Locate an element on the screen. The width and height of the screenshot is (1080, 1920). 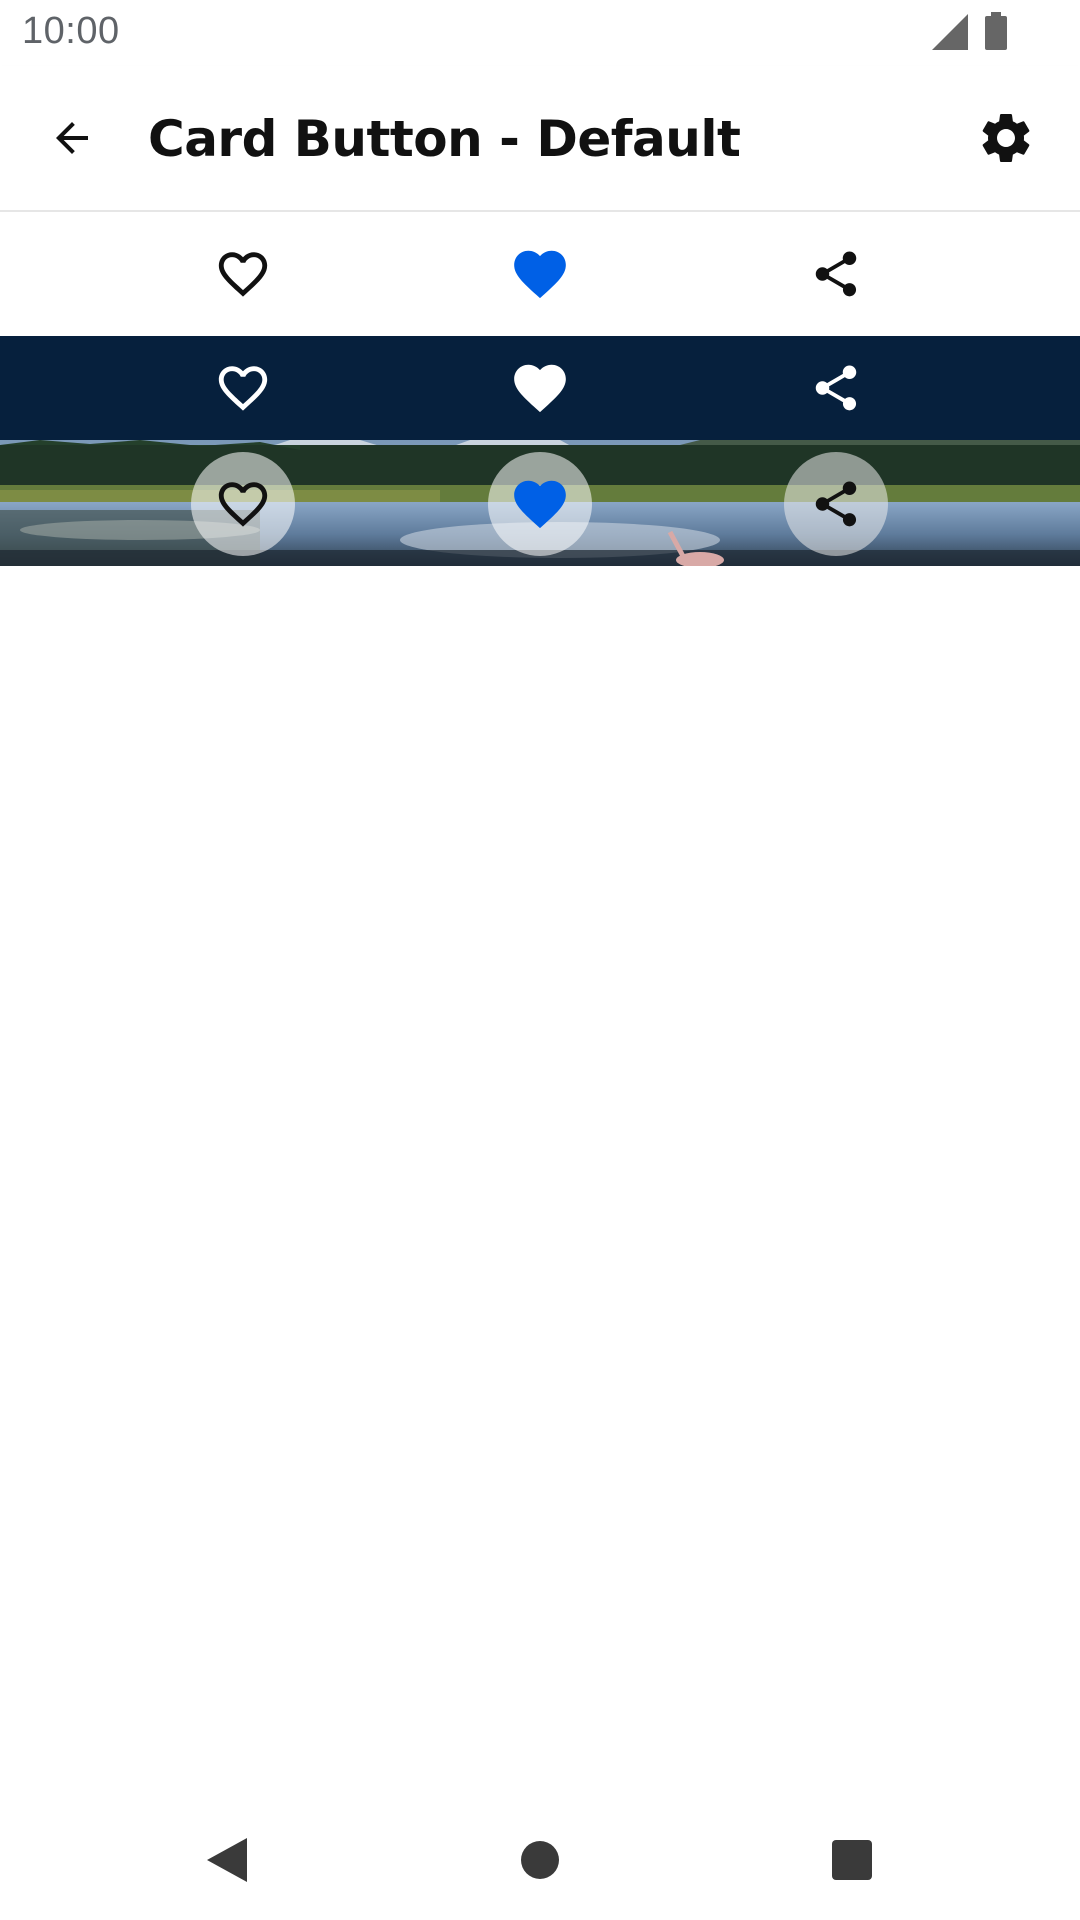
card-button-row-light is located at coordinates (540, 274).